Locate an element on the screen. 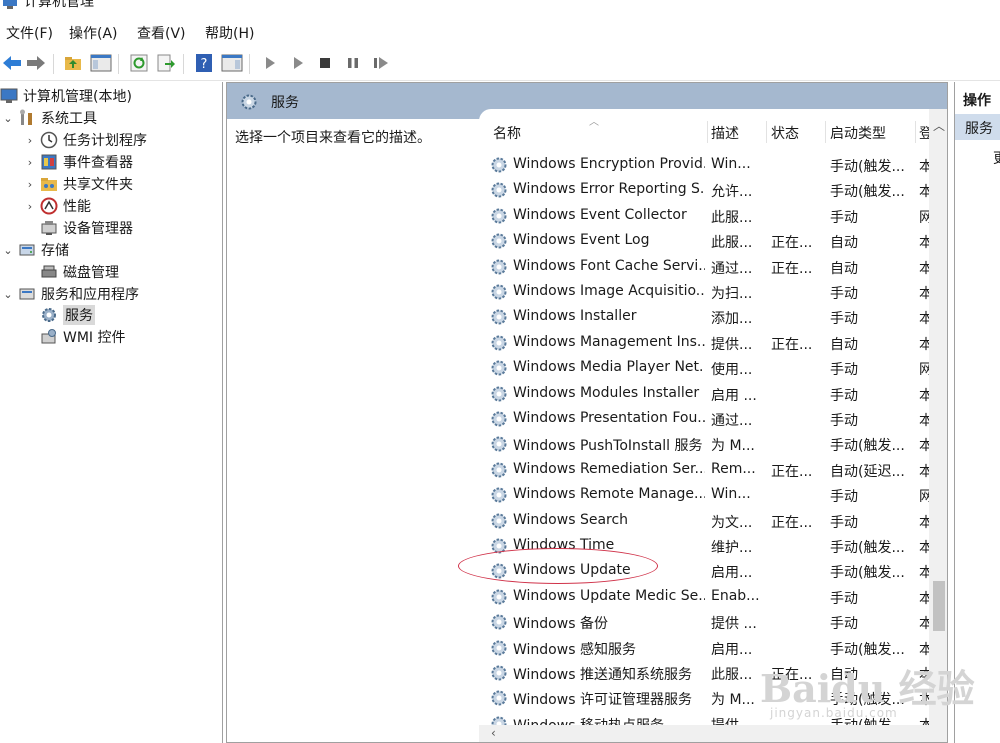  show-hide-action-pane-button is located at coordinates (232, 63).